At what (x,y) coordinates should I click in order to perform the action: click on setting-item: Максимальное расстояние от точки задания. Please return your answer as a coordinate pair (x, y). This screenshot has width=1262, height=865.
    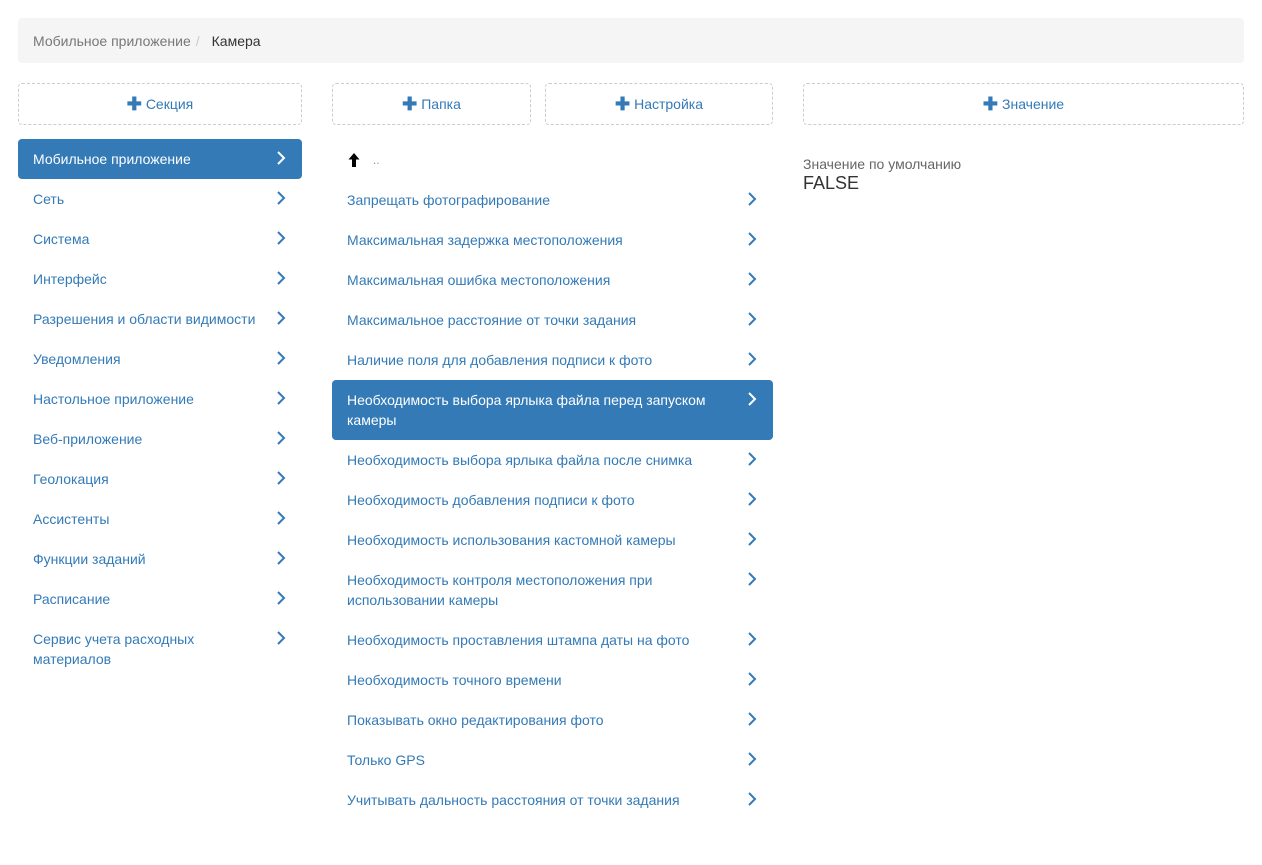
    Looking at the image, I should click on (552, 320).